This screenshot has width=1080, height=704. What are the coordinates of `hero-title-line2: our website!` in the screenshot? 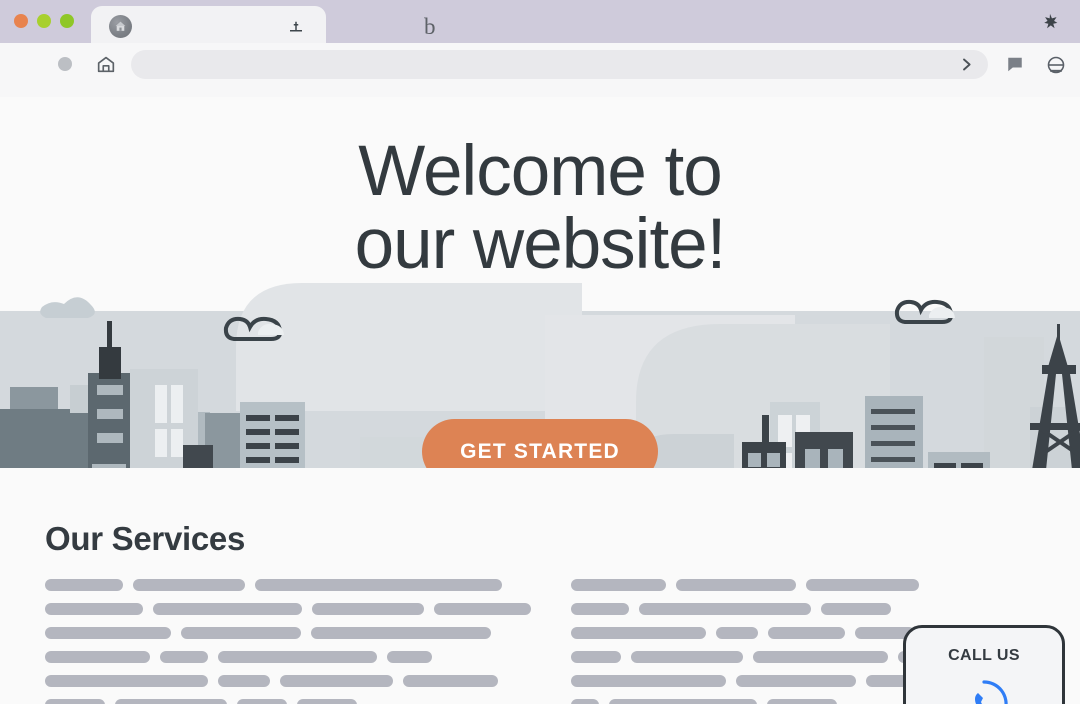 It's located at (540, 244).